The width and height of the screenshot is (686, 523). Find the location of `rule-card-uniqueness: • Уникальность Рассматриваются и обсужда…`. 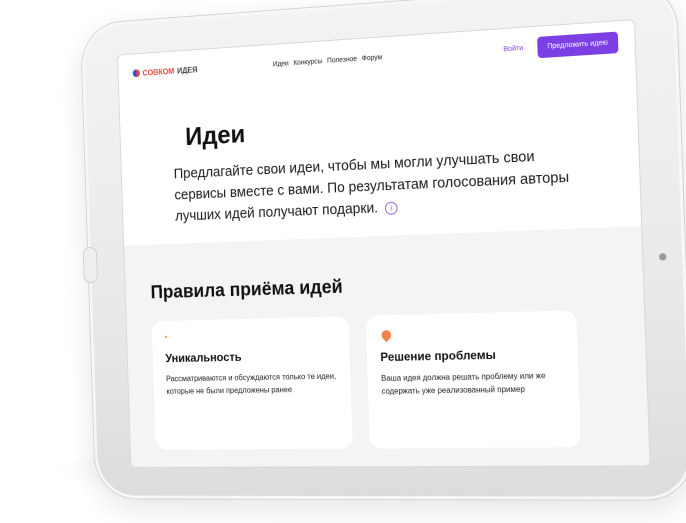

rule-card-uniqueness: • Уникальность Рассматриваются и обсужда… is located at coordinates (252, 382).